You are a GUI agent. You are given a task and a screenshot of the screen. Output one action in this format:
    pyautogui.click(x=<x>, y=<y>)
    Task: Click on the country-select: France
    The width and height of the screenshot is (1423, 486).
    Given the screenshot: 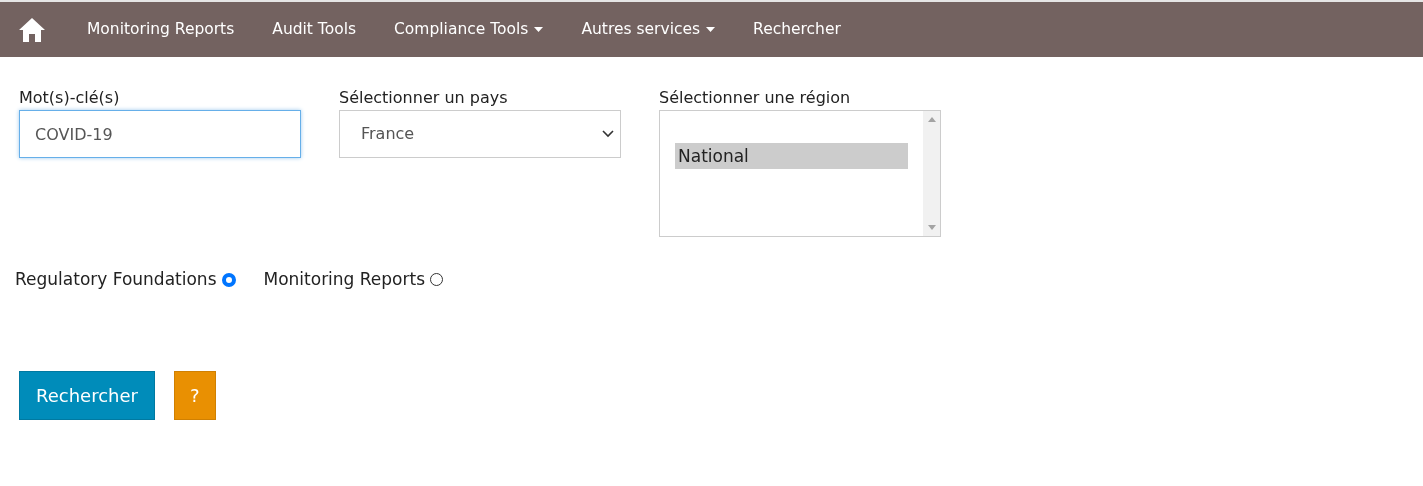 What is the action you would take?
    pyautogui.click(x=480, y=134)
    